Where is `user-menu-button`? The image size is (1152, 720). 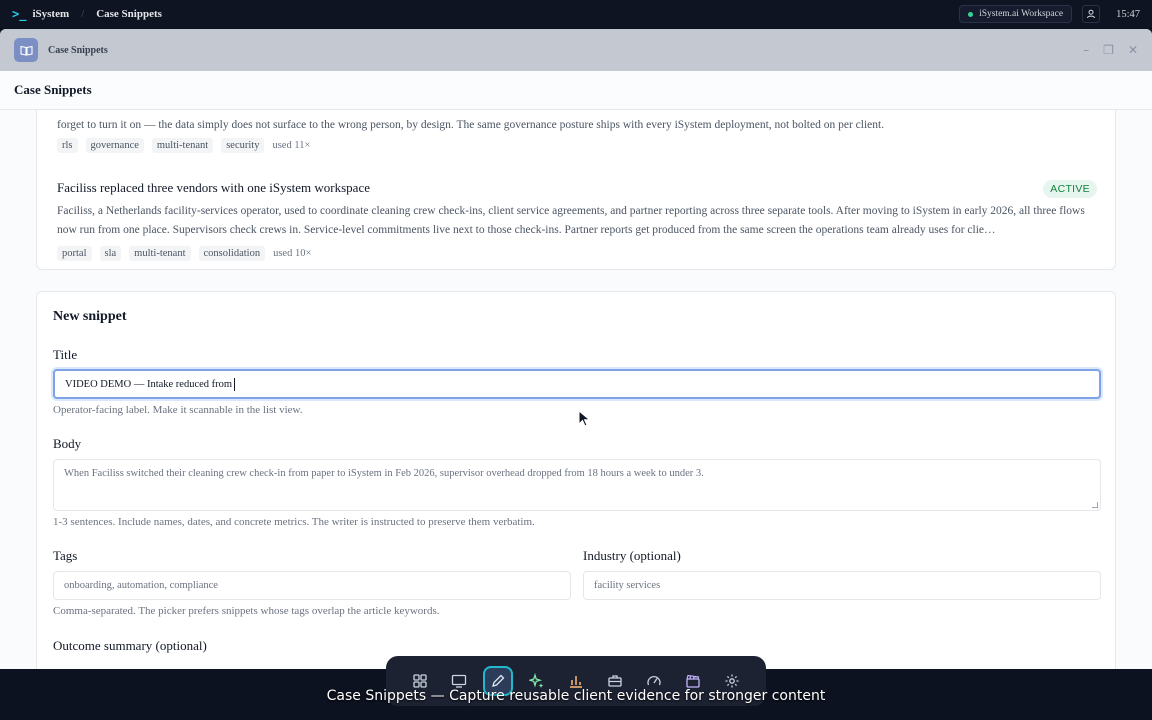
user-menu-button is located at coordinates (1091, 14).